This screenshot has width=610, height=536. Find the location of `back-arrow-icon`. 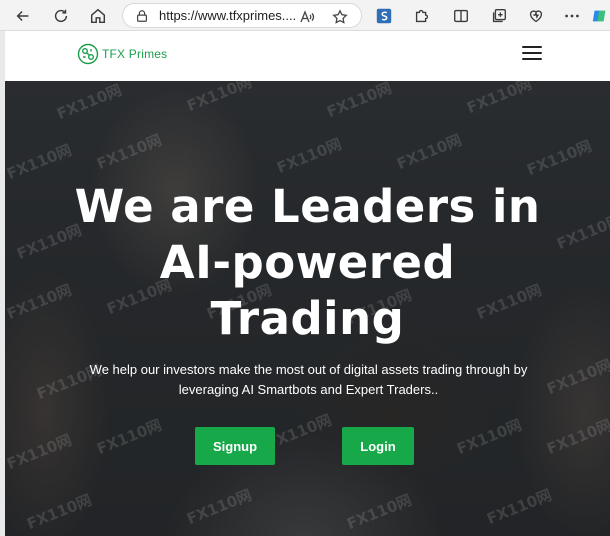

back-arrow-icon is located at coordinates (23, 16).